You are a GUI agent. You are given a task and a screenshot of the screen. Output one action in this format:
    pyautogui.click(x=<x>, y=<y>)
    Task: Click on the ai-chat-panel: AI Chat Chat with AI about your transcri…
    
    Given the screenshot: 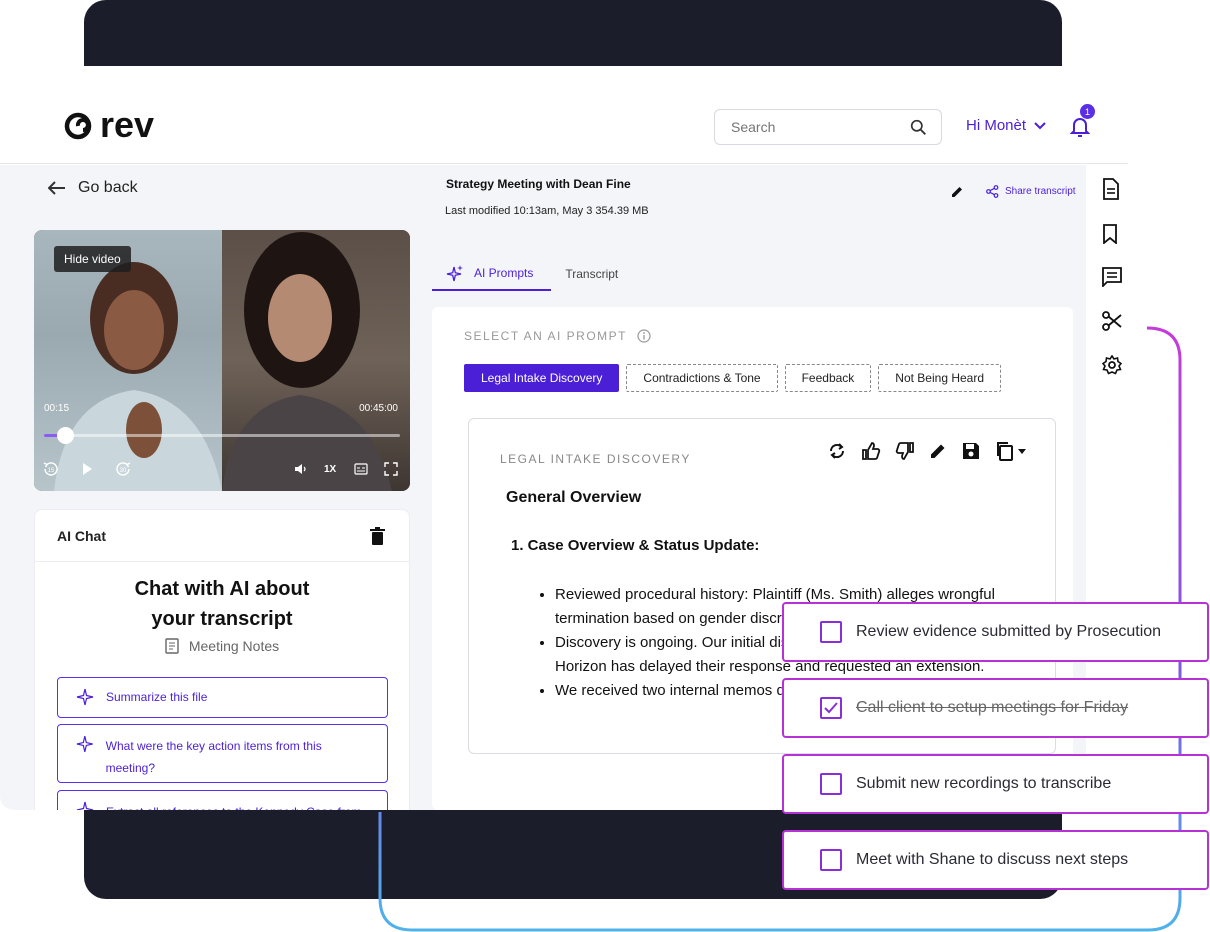 What is the action you would take?
    pyautogui.click(x=222, y=659)
    